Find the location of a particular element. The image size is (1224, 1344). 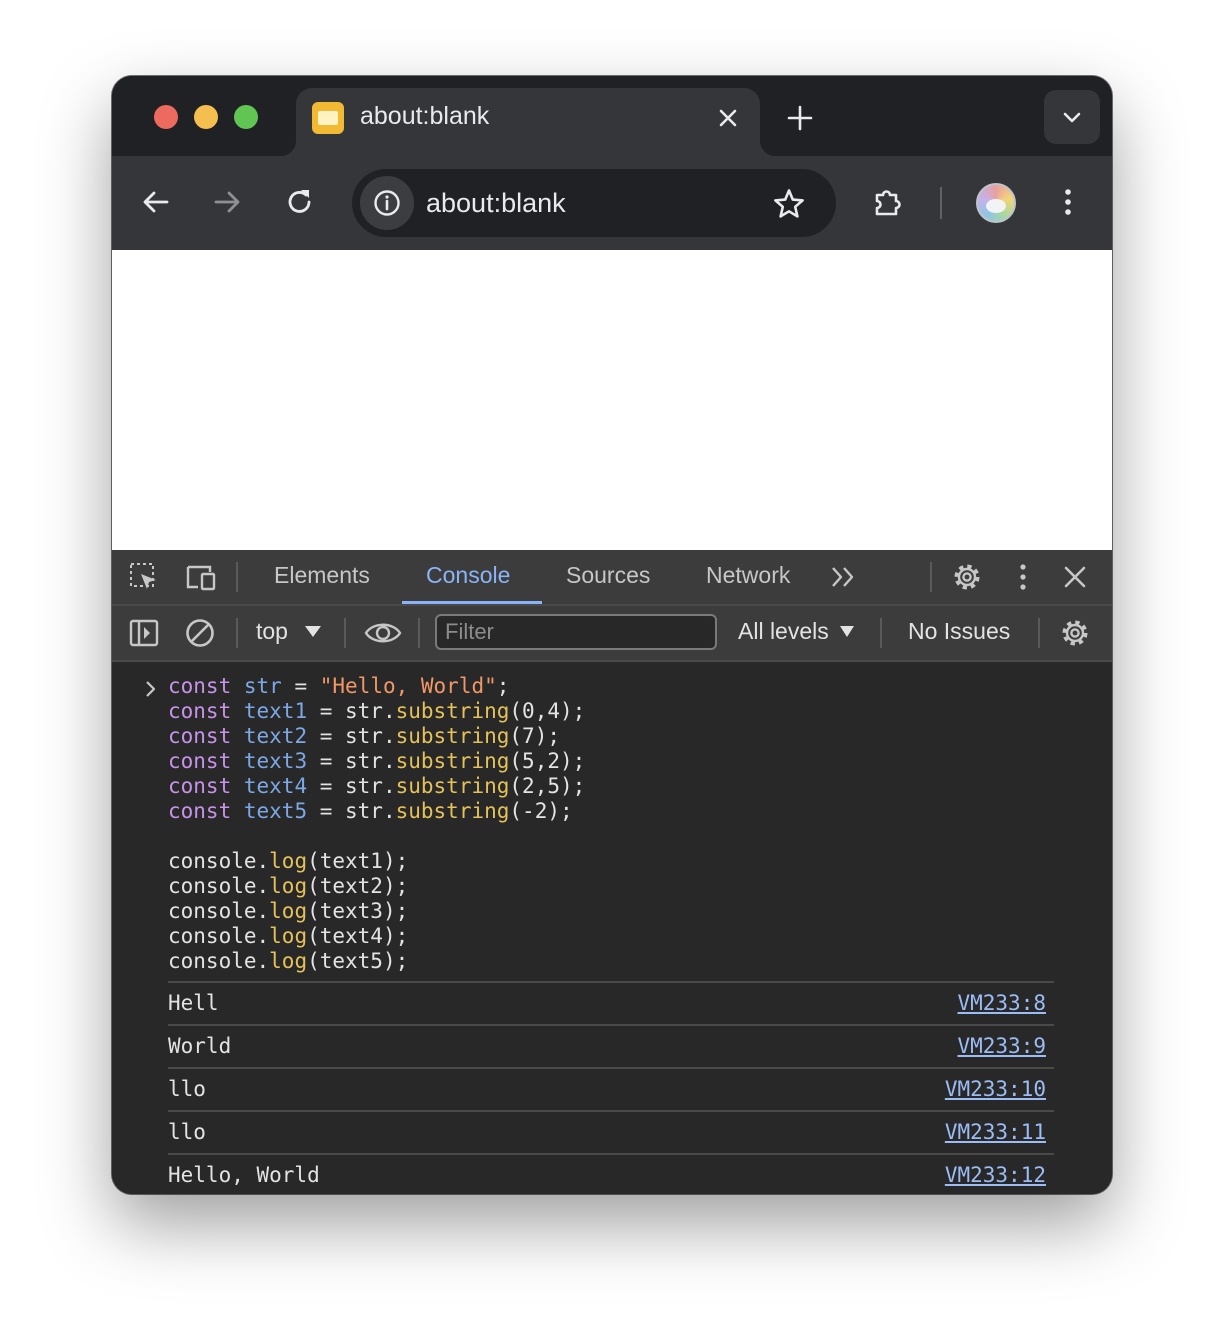

chevron-down-icon is located at coordinates (1072, 117).